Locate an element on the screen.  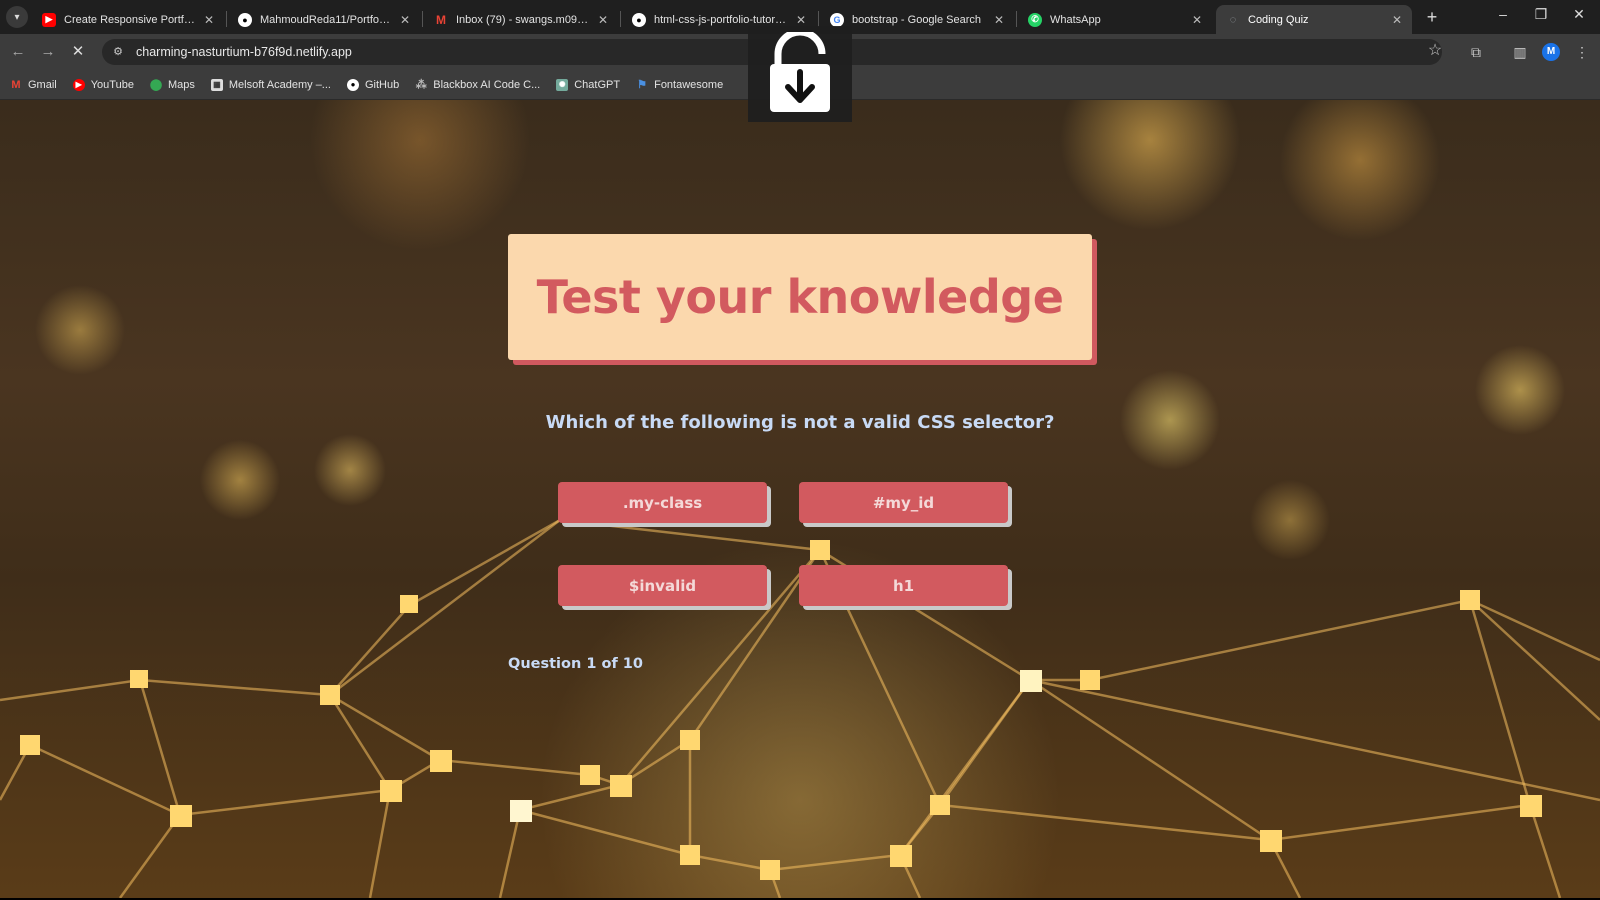
answer-button: #my_id is located at coordinates (903, 502).